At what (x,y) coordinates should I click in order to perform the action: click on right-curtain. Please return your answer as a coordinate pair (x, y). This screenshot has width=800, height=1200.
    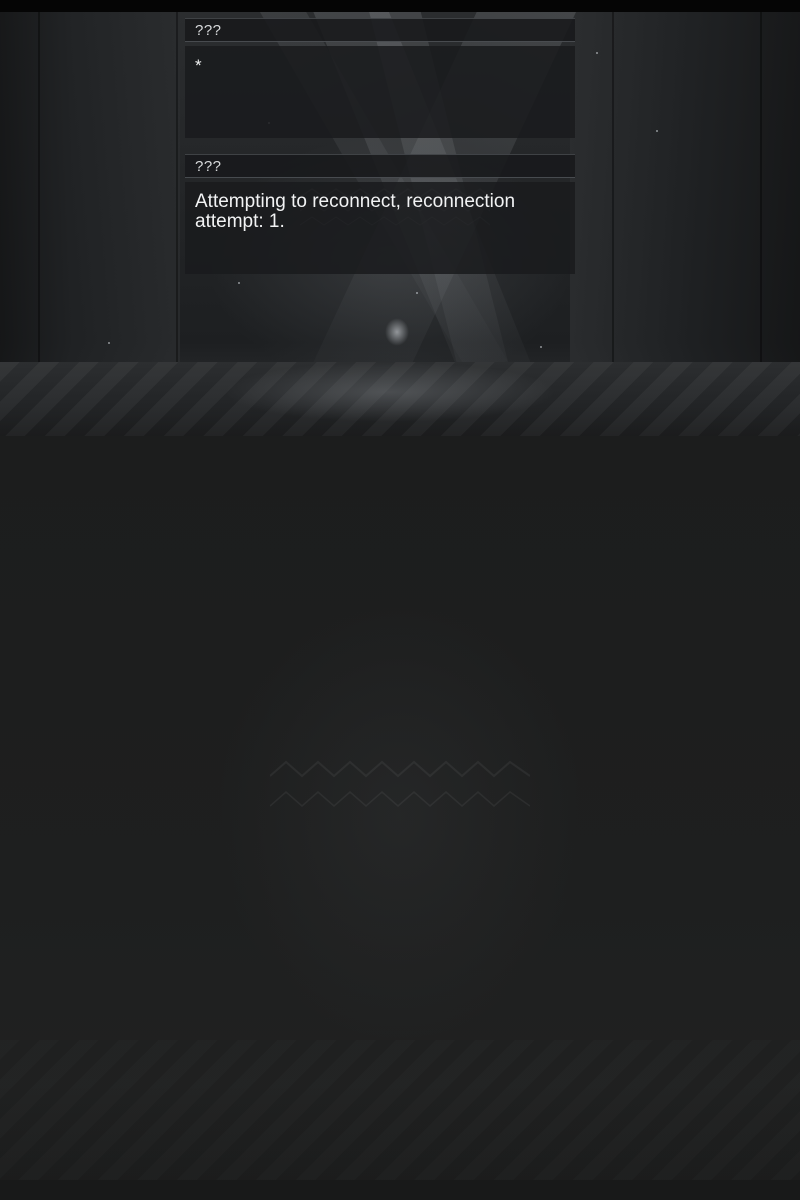
    Looking at the image, I should click on (685, 187).